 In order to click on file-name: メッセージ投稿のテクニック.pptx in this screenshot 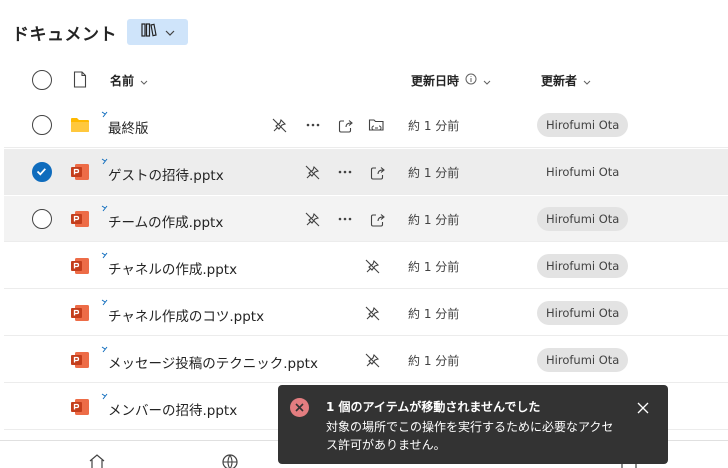, I will do `click(213, 362)`.